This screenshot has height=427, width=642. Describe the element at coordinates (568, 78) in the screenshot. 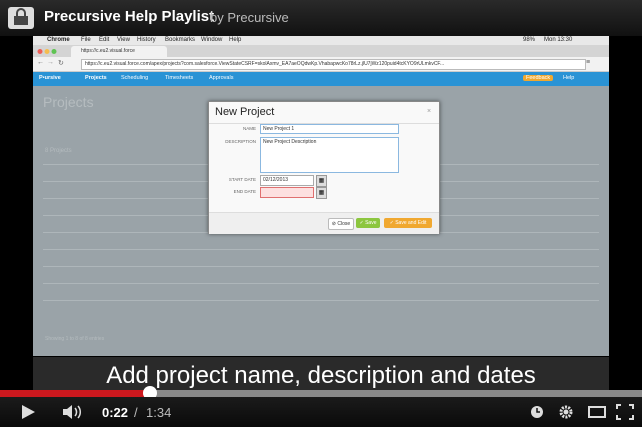

I see `help-link: Help` at that location.